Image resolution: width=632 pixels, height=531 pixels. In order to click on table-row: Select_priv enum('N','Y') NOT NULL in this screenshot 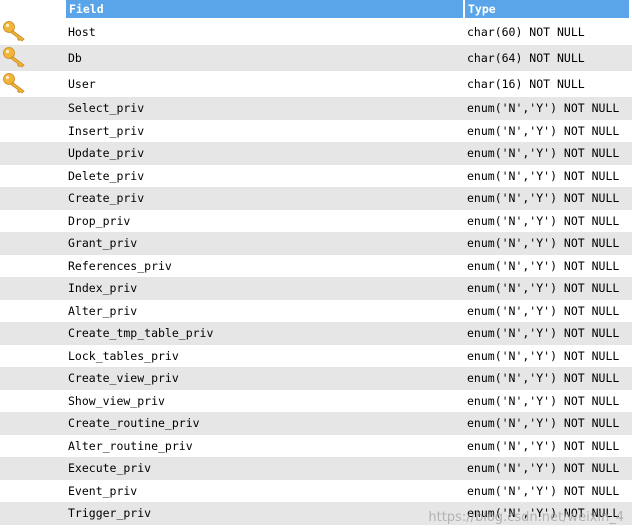, I will do `click(316, 108)`.